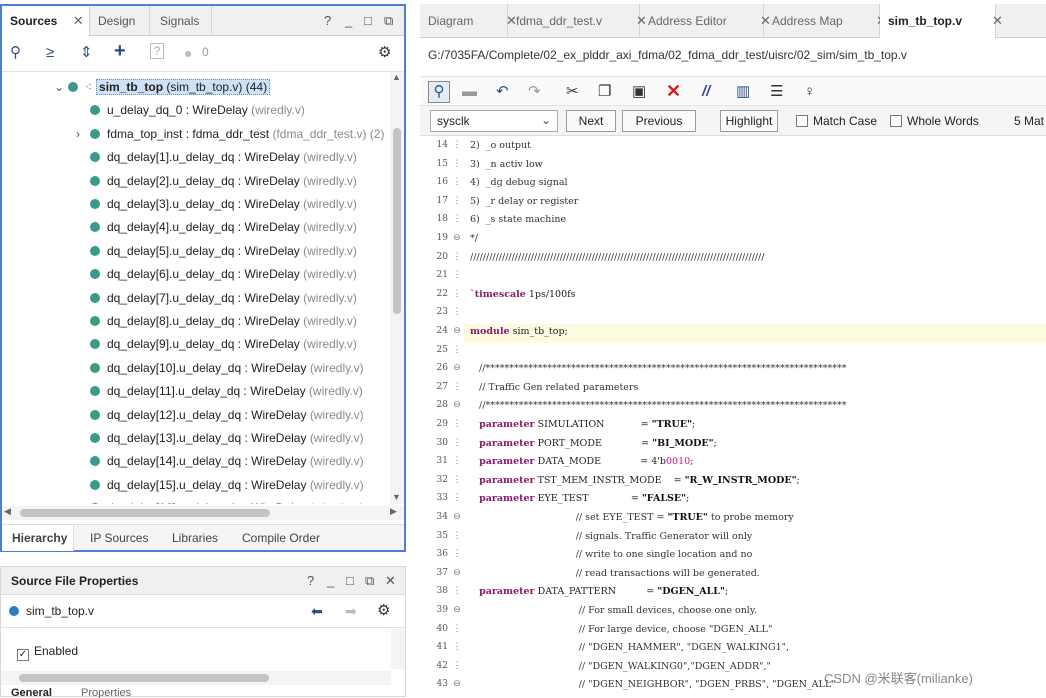 The height and width of the screenshot is (698, 1046). I want to click on add-icon: +, so click(120, 51).